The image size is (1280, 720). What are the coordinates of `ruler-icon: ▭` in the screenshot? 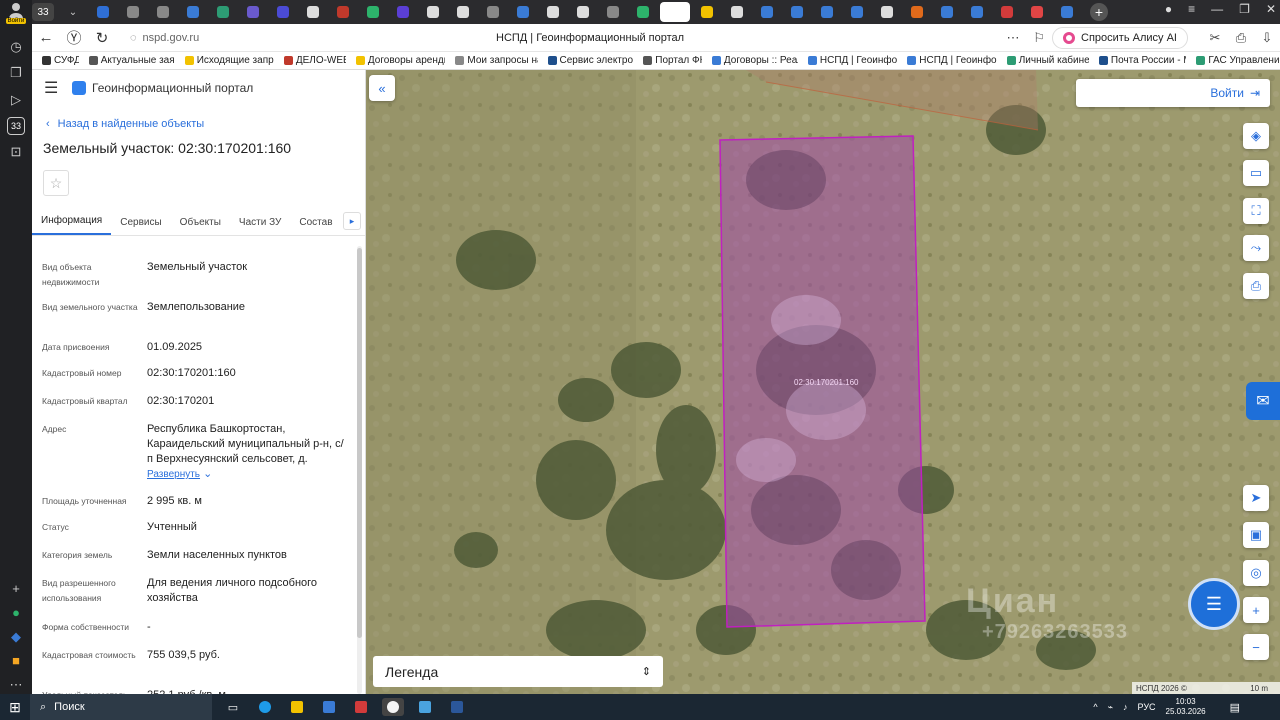 It's located at (1256, 173).